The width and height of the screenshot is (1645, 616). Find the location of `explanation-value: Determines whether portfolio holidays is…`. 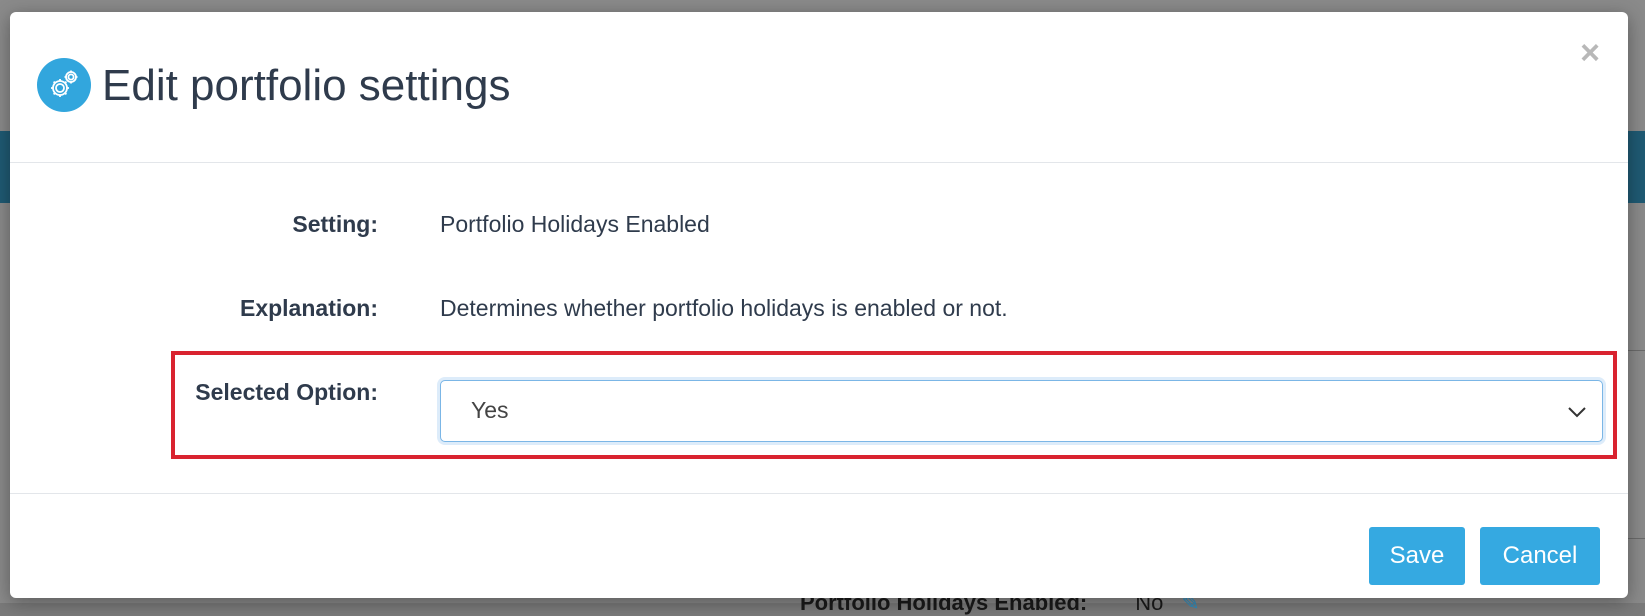

explanation-value: Determines whether portfolio holidays is… is located at coordinates (724, 308).